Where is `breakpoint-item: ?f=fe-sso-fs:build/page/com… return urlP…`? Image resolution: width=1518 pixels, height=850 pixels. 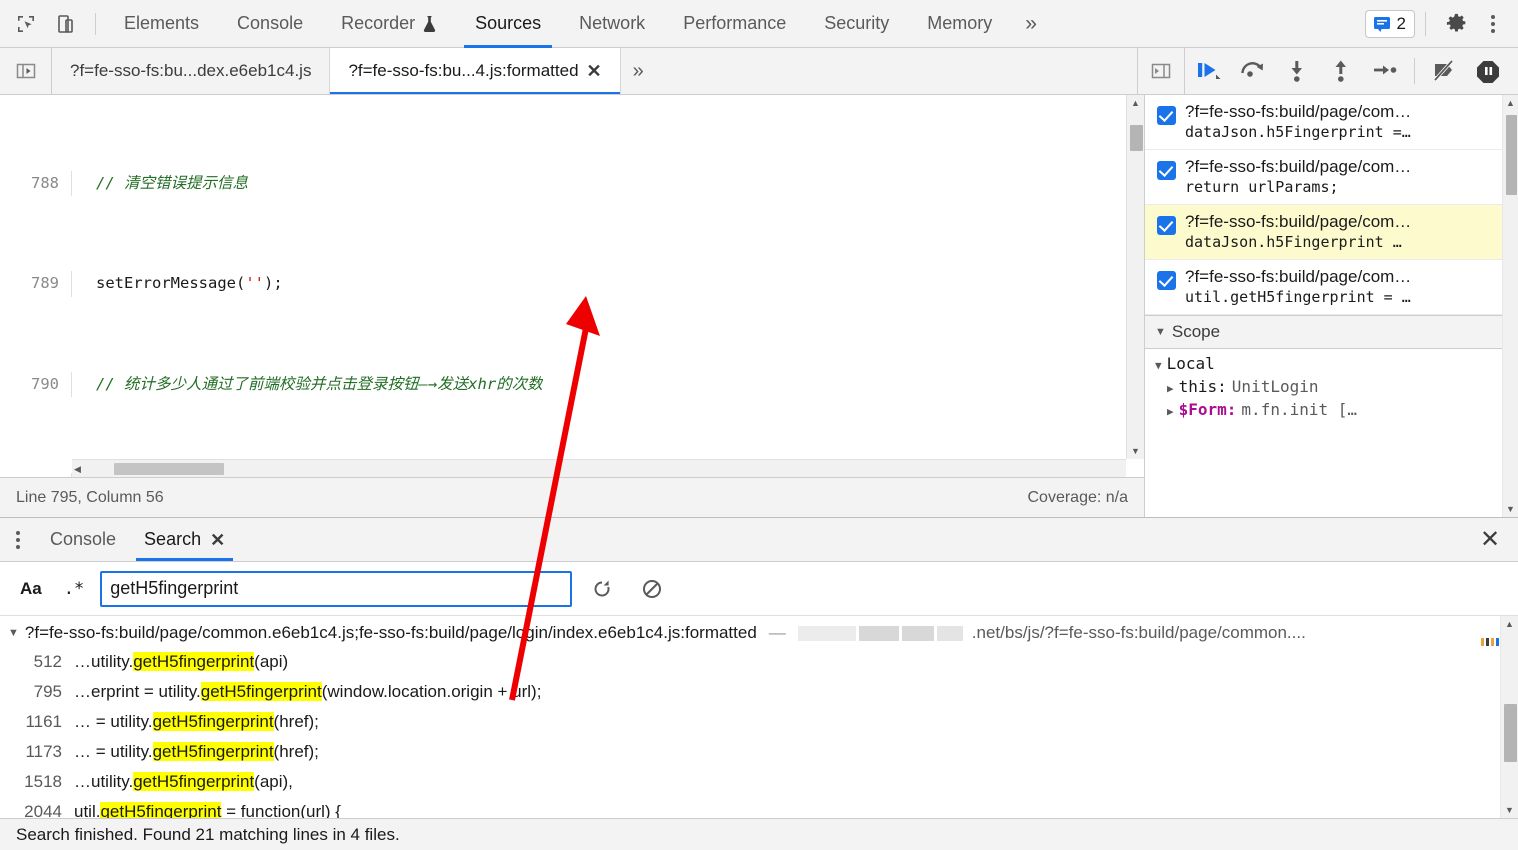 breakpoint-item: ?f=fe-sso-fs:build/page/com… return urlP… is located at coordinates (1331, 177).